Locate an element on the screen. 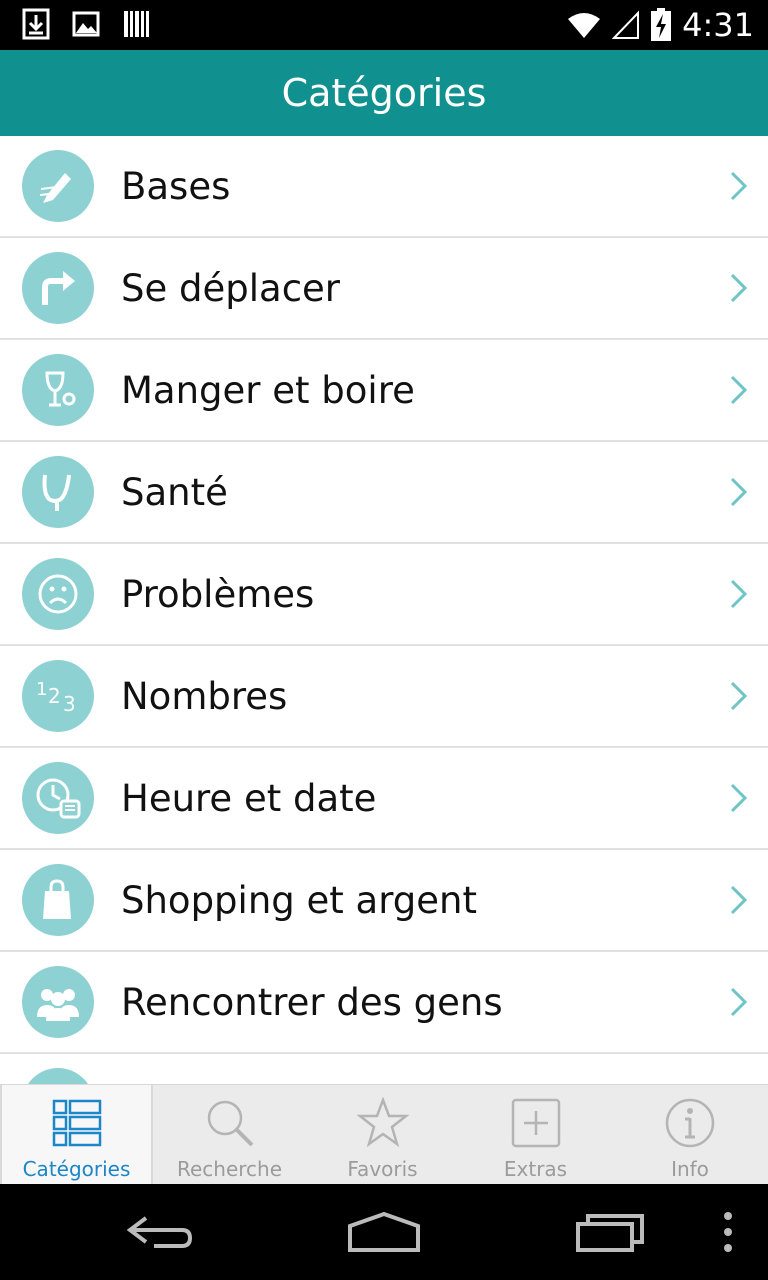 Image resolution: width=768 pixels, height=1280 pixels. category-label: Heure et date is located at coordinates (249, 798).